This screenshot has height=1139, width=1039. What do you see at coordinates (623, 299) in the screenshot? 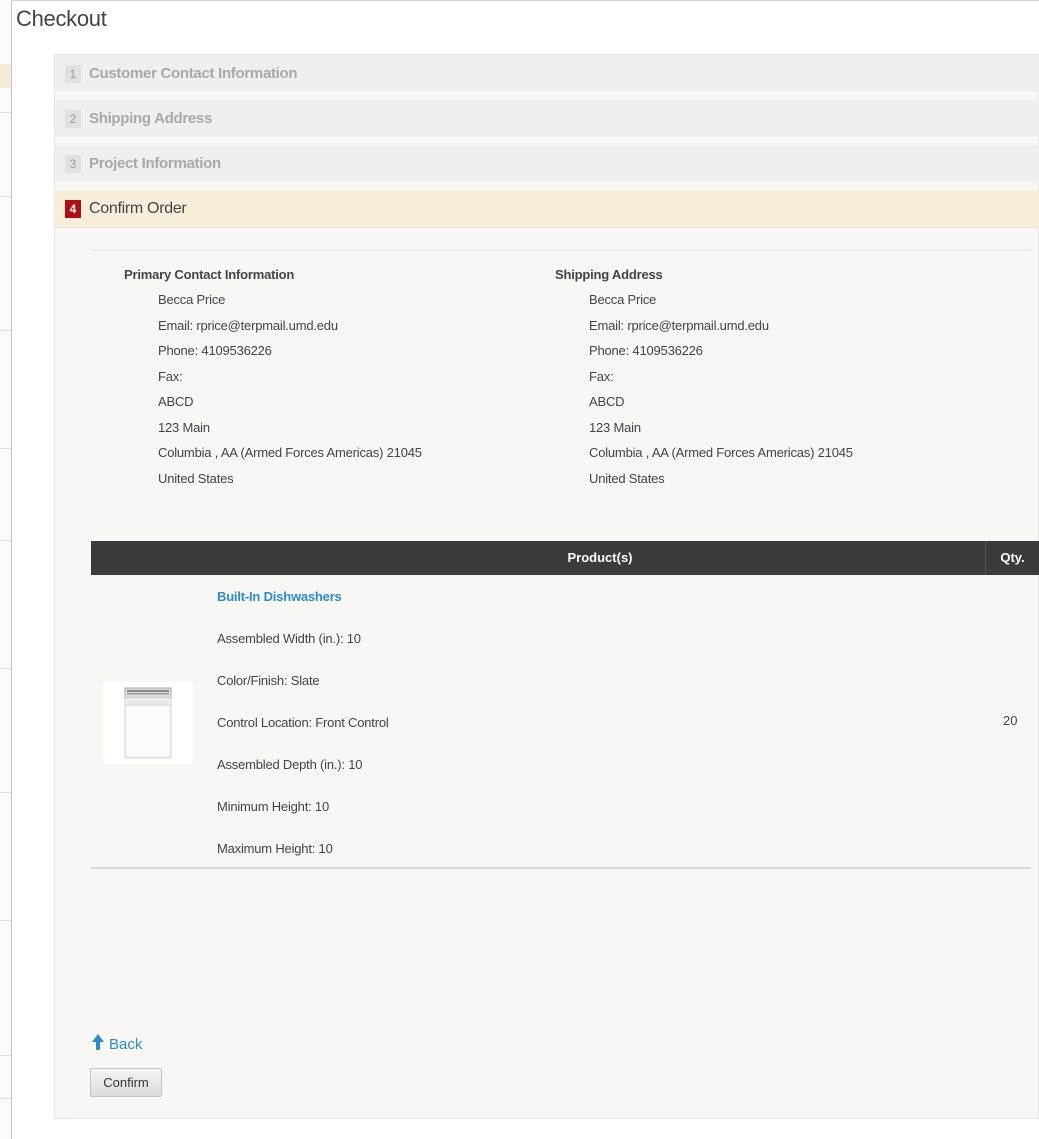
I see `shipping-name: Becca Price` at bounding box center [623, 299].